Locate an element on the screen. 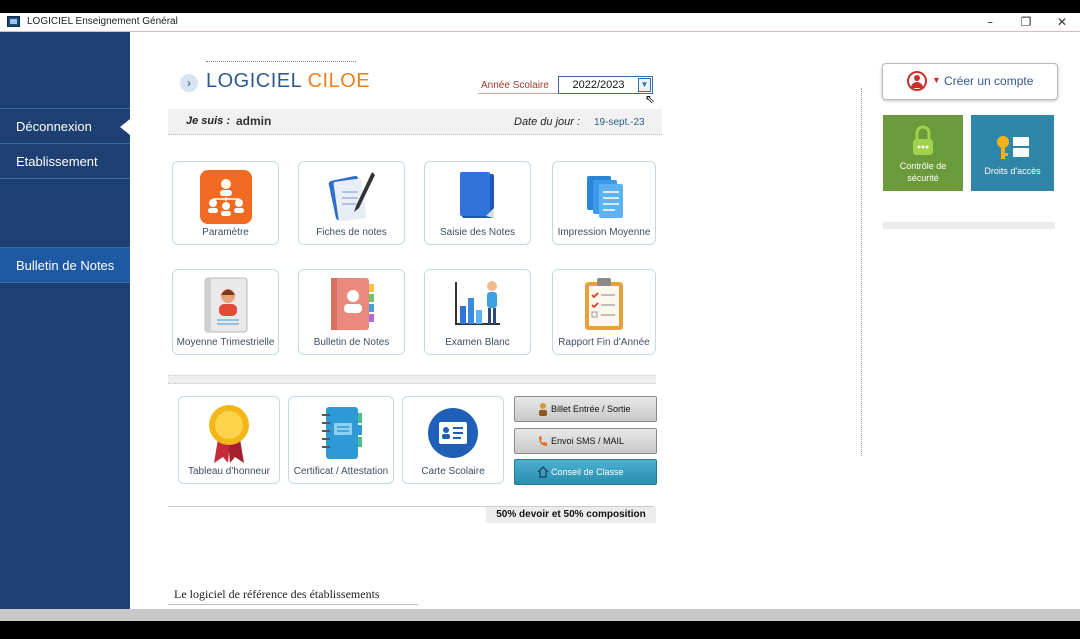  sidebar-item-deconnexion: Déconnexion is located at coordinates (65, 126).